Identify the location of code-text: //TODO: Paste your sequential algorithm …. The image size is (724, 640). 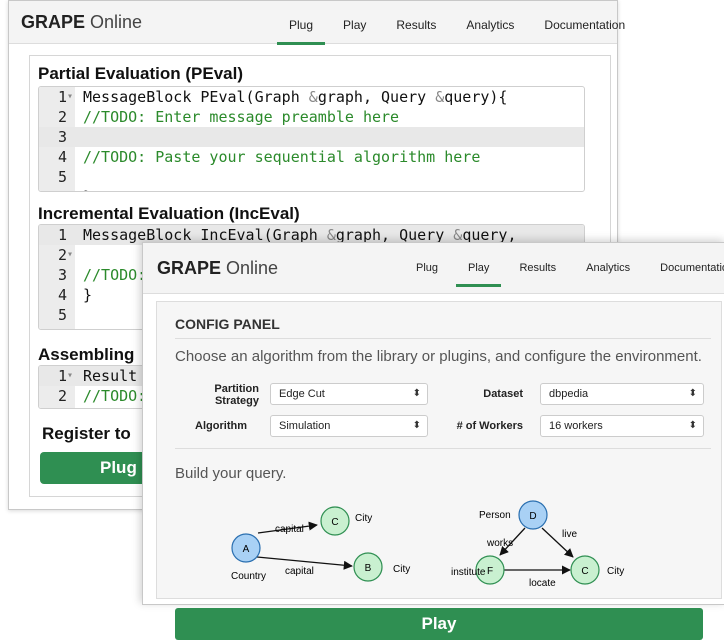
(281, 157).